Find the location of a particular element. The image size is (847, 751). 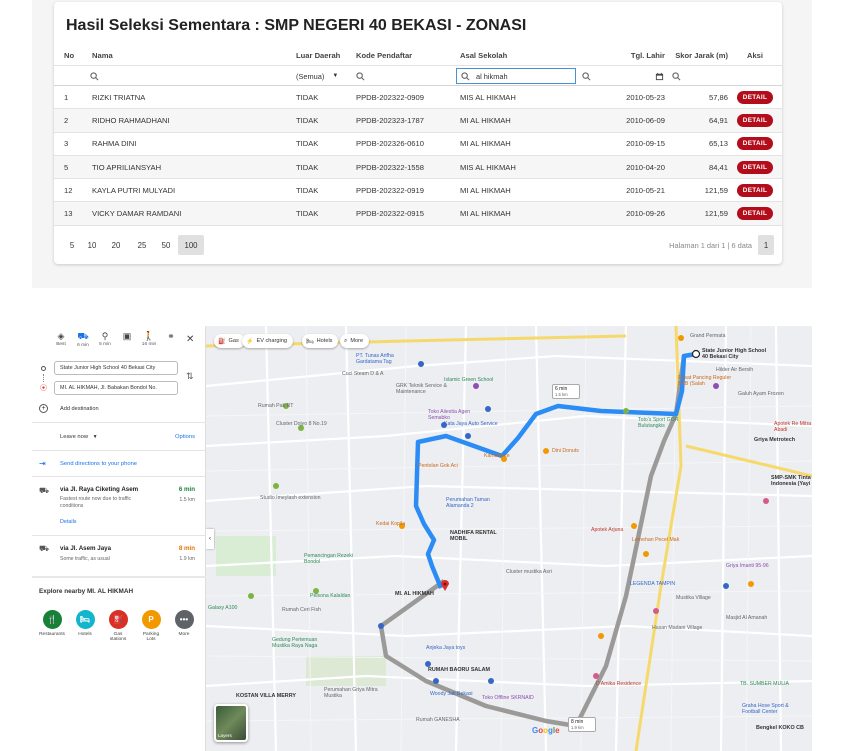

explore-parking-lots: P Parking Lots is located at coordinates (151, 626).